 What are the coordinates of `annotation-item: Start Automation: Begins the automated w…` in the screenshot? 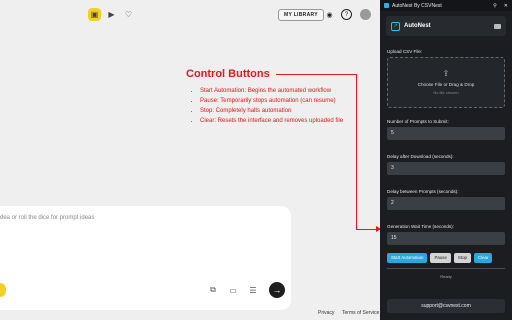 It's located at (278, 91).